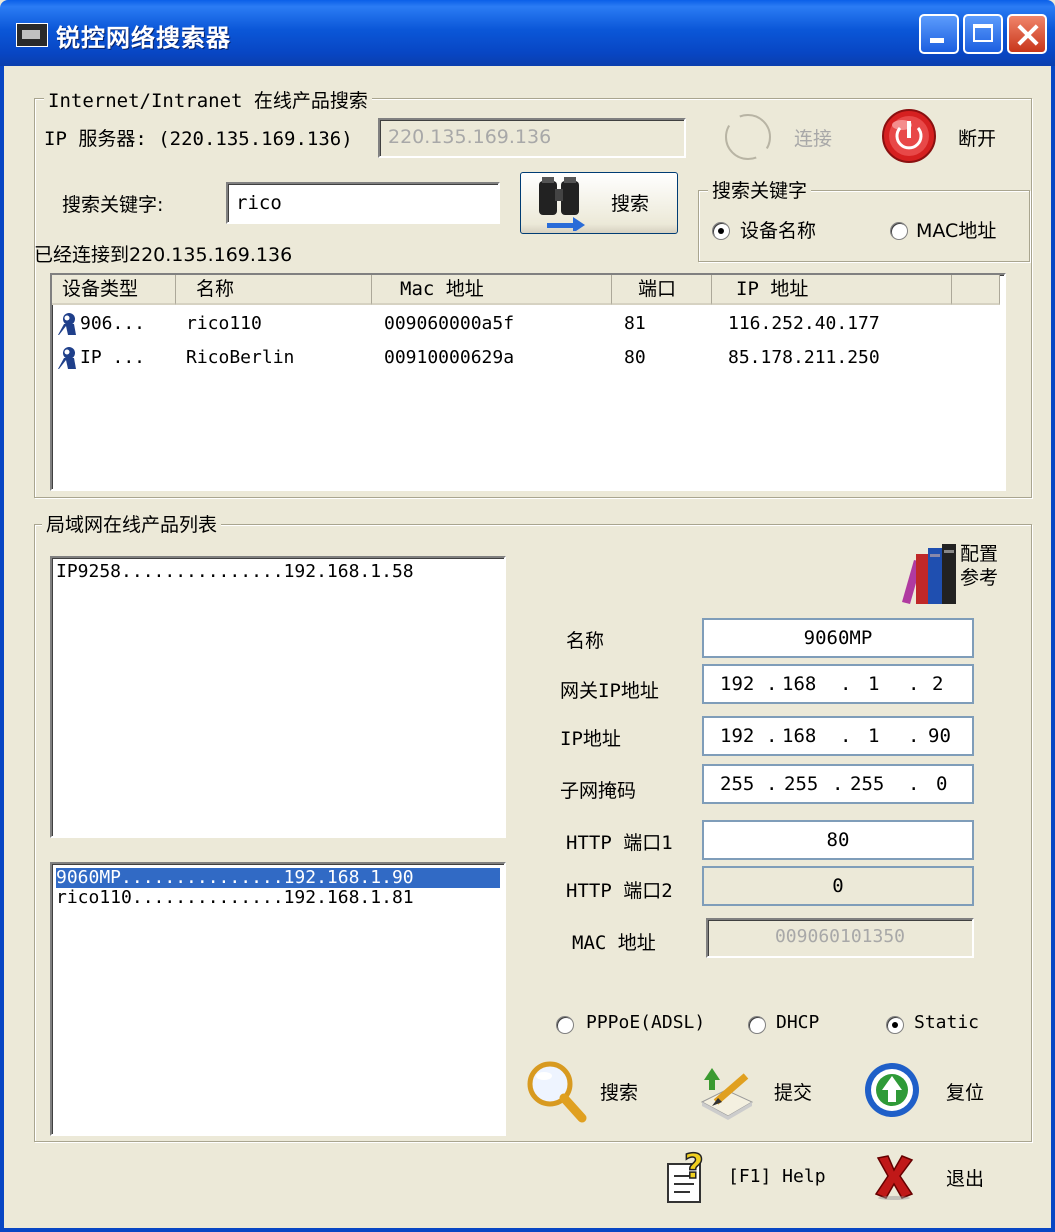 This screenshot has height=1232, width=1055. Describe the element at coordinates (278, 878) in the screenshot. I see `list-item: 9060MP...............192.168.1.90` at that location.